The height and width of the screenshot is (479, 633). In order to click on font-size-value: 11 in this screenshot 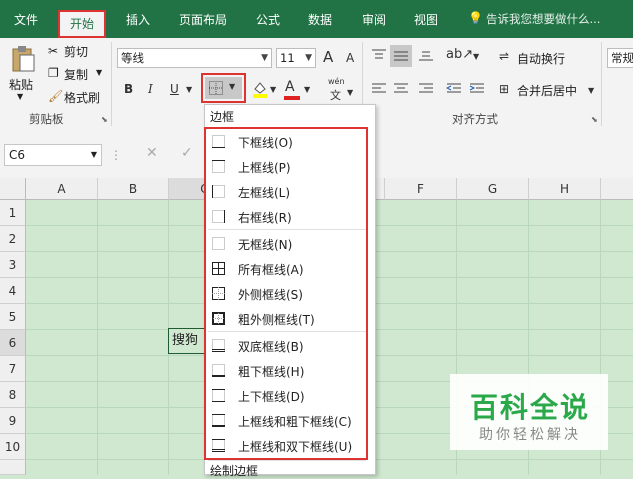, I will do `click(287, 58)`.